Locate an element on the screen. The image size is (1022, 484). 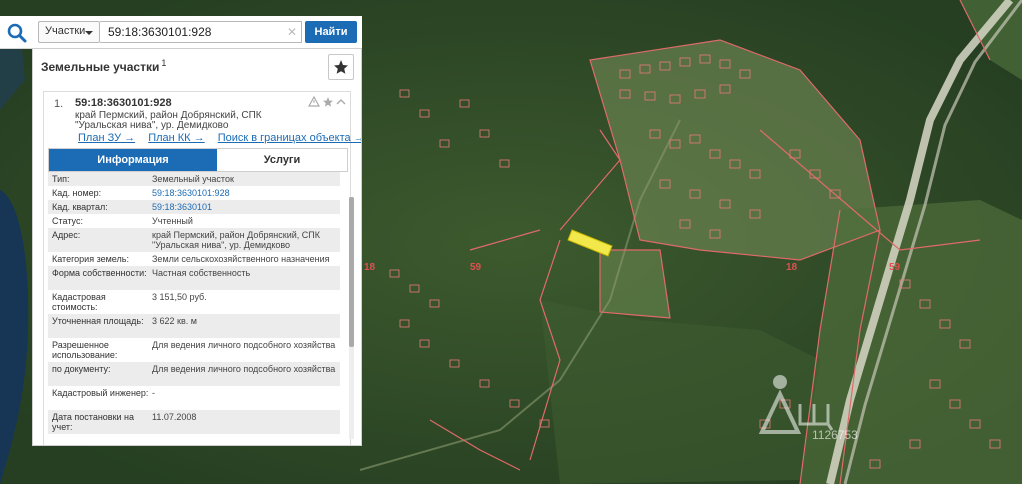
detail-value: Земельный участок is located at coordinates (193, 179).